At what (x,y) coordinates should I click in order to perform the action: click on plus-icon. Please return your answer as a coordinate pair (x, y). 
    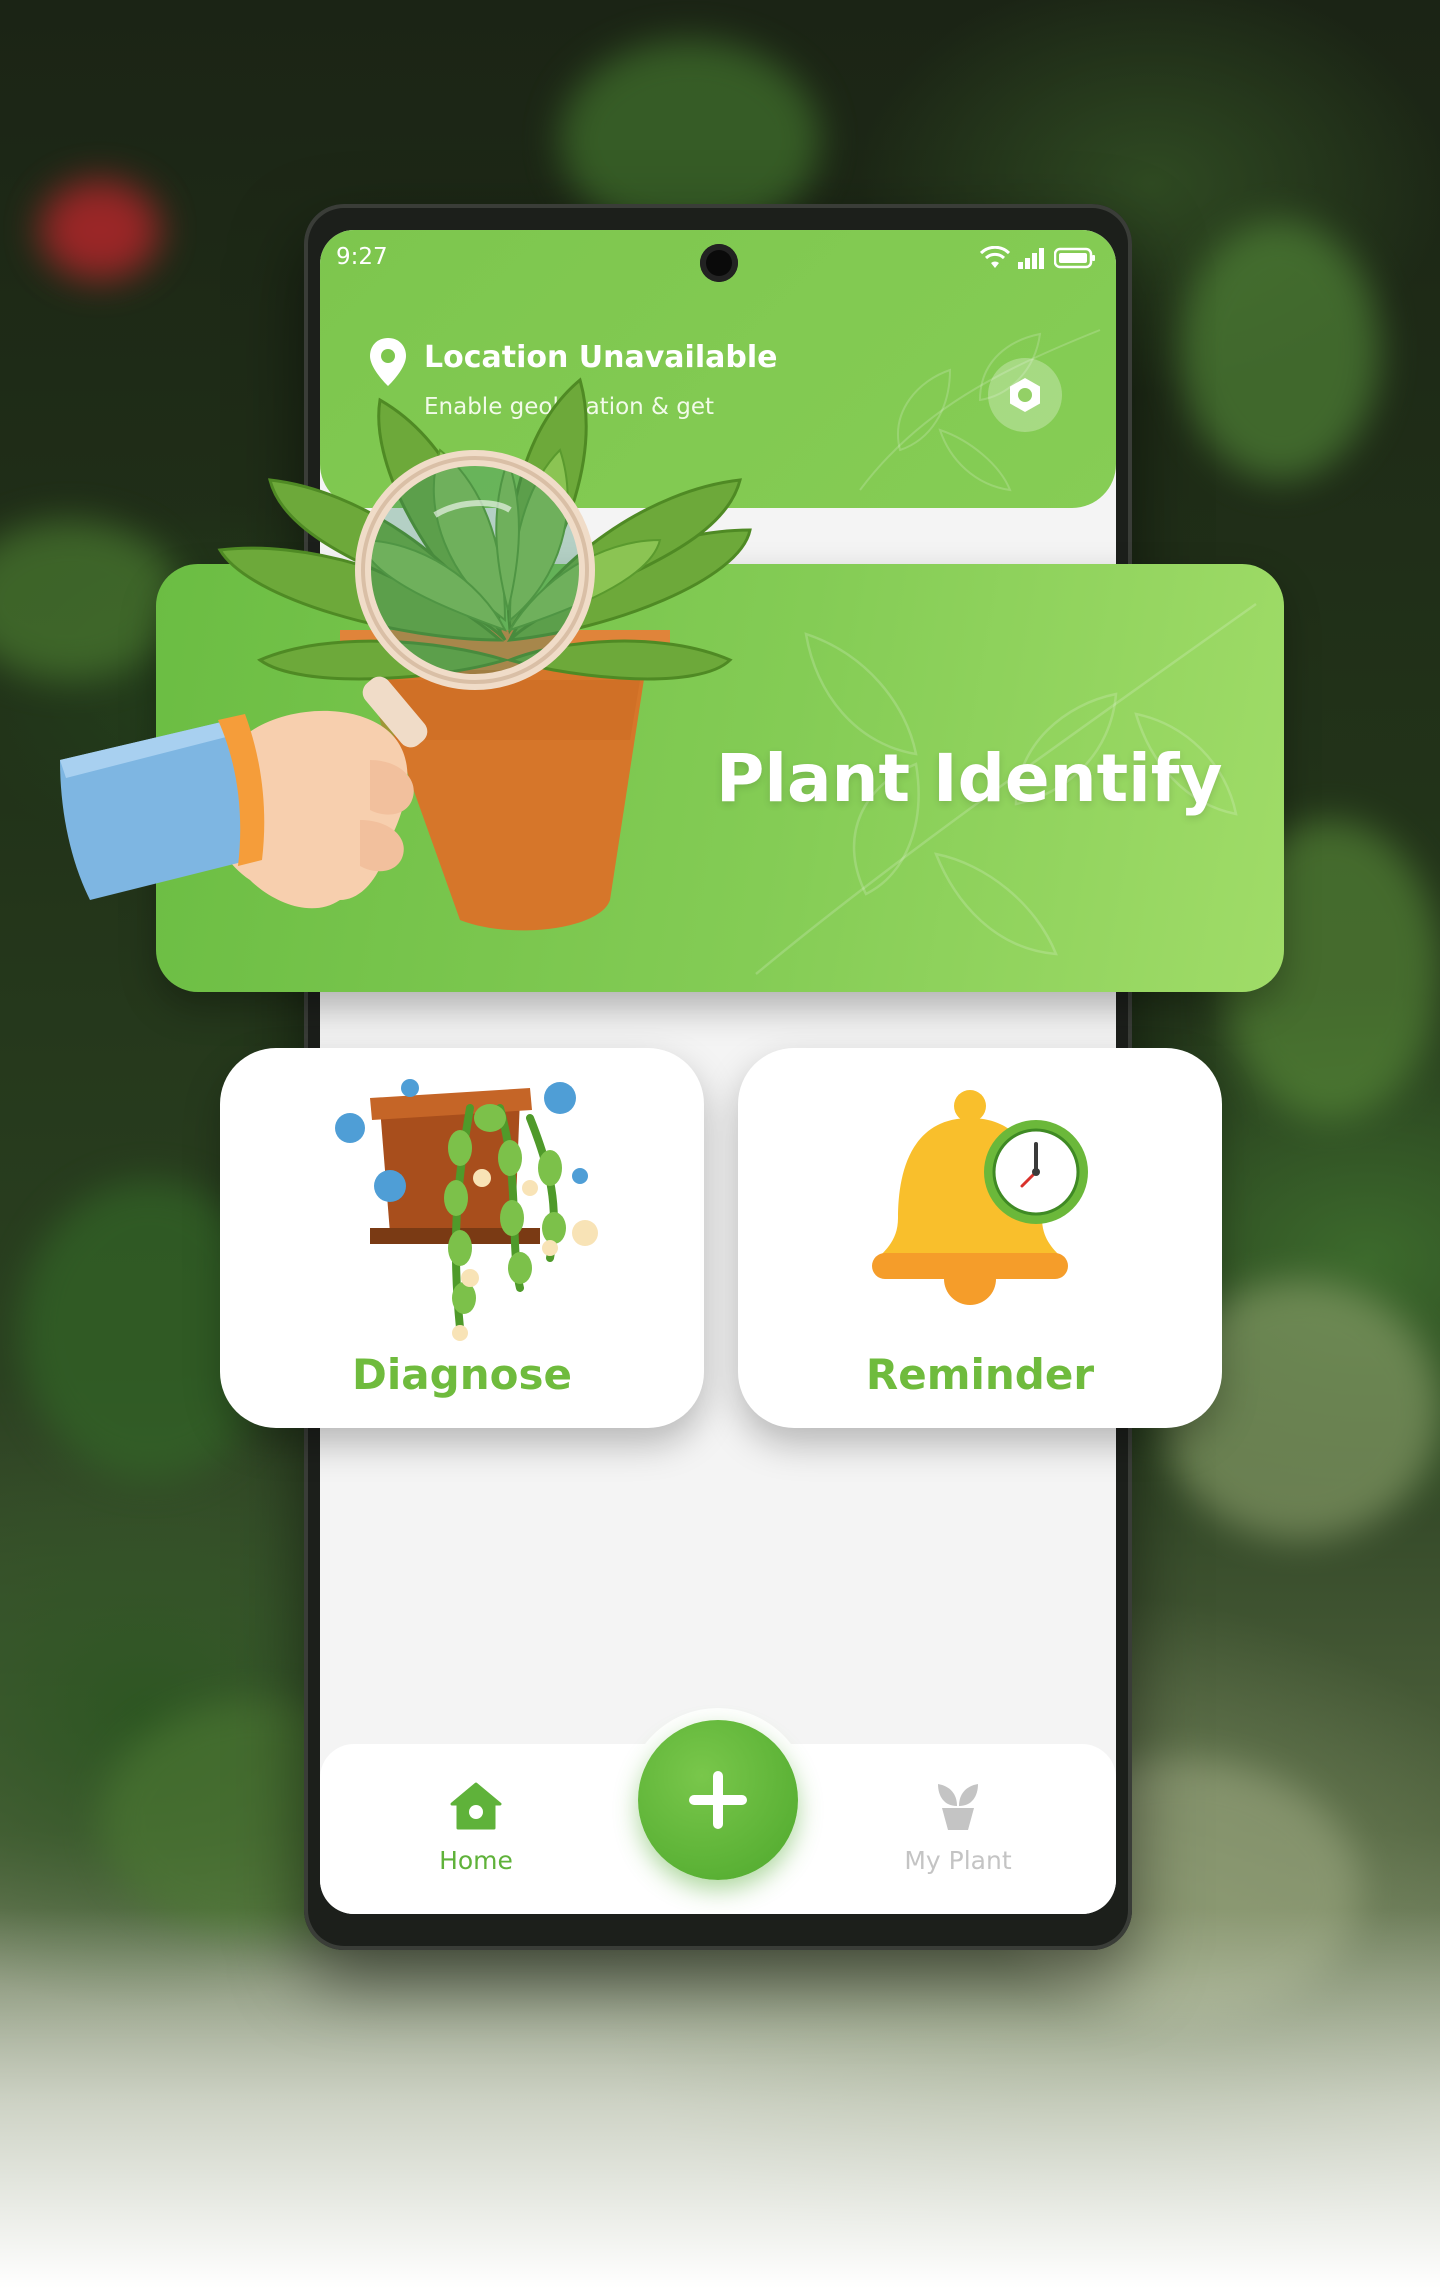
    Looking at the image, I should click on (718, 1800).